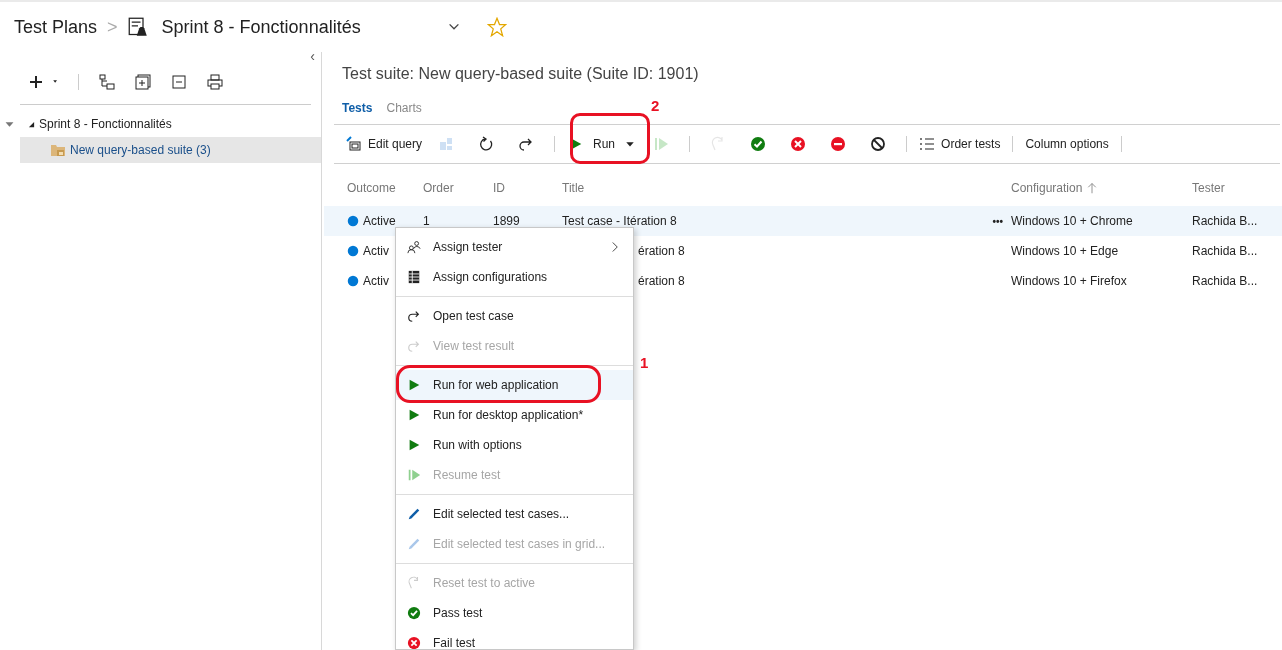  I want to click on edit-query-button: Edit query, so click(384, 144).